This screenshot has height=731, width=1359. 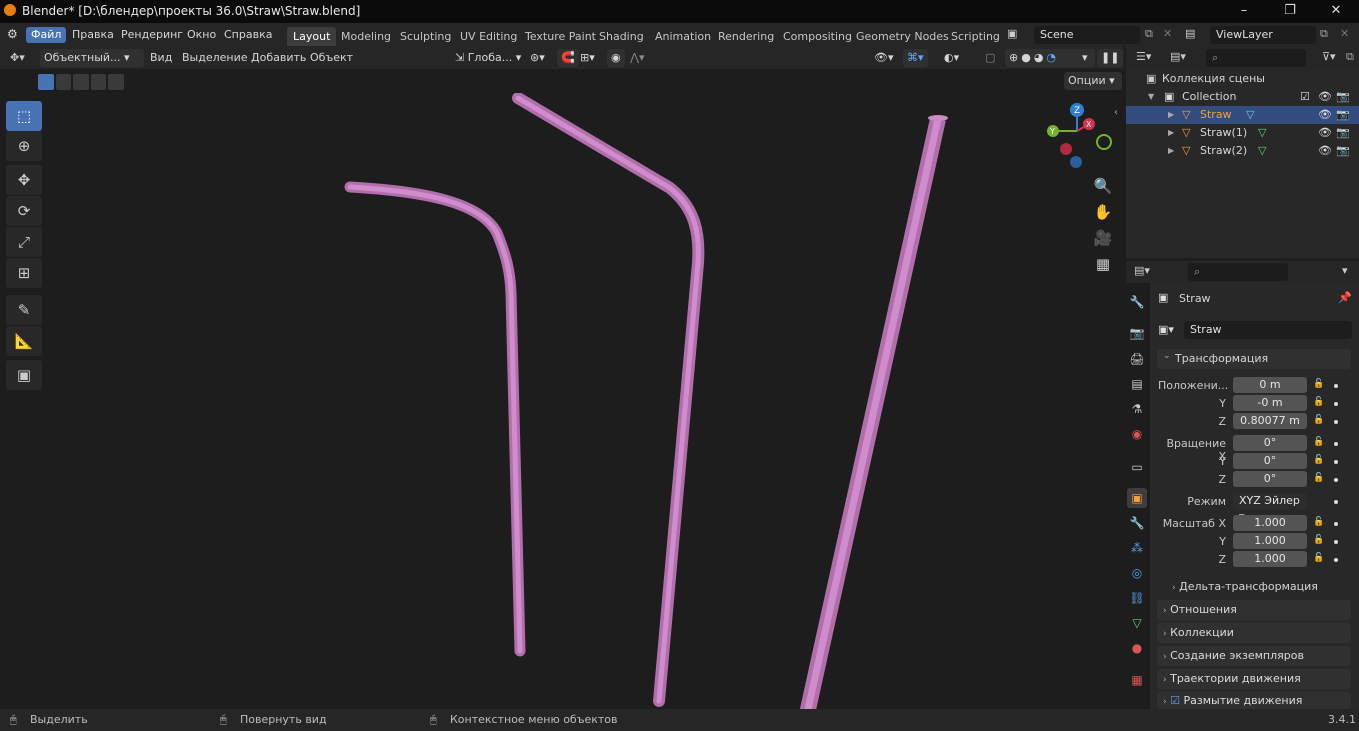 What do you see at coordinates (1166, 329) in the screenshot?
I see `object-type-icon: ▣▾` at bounding box center [1166, 329].